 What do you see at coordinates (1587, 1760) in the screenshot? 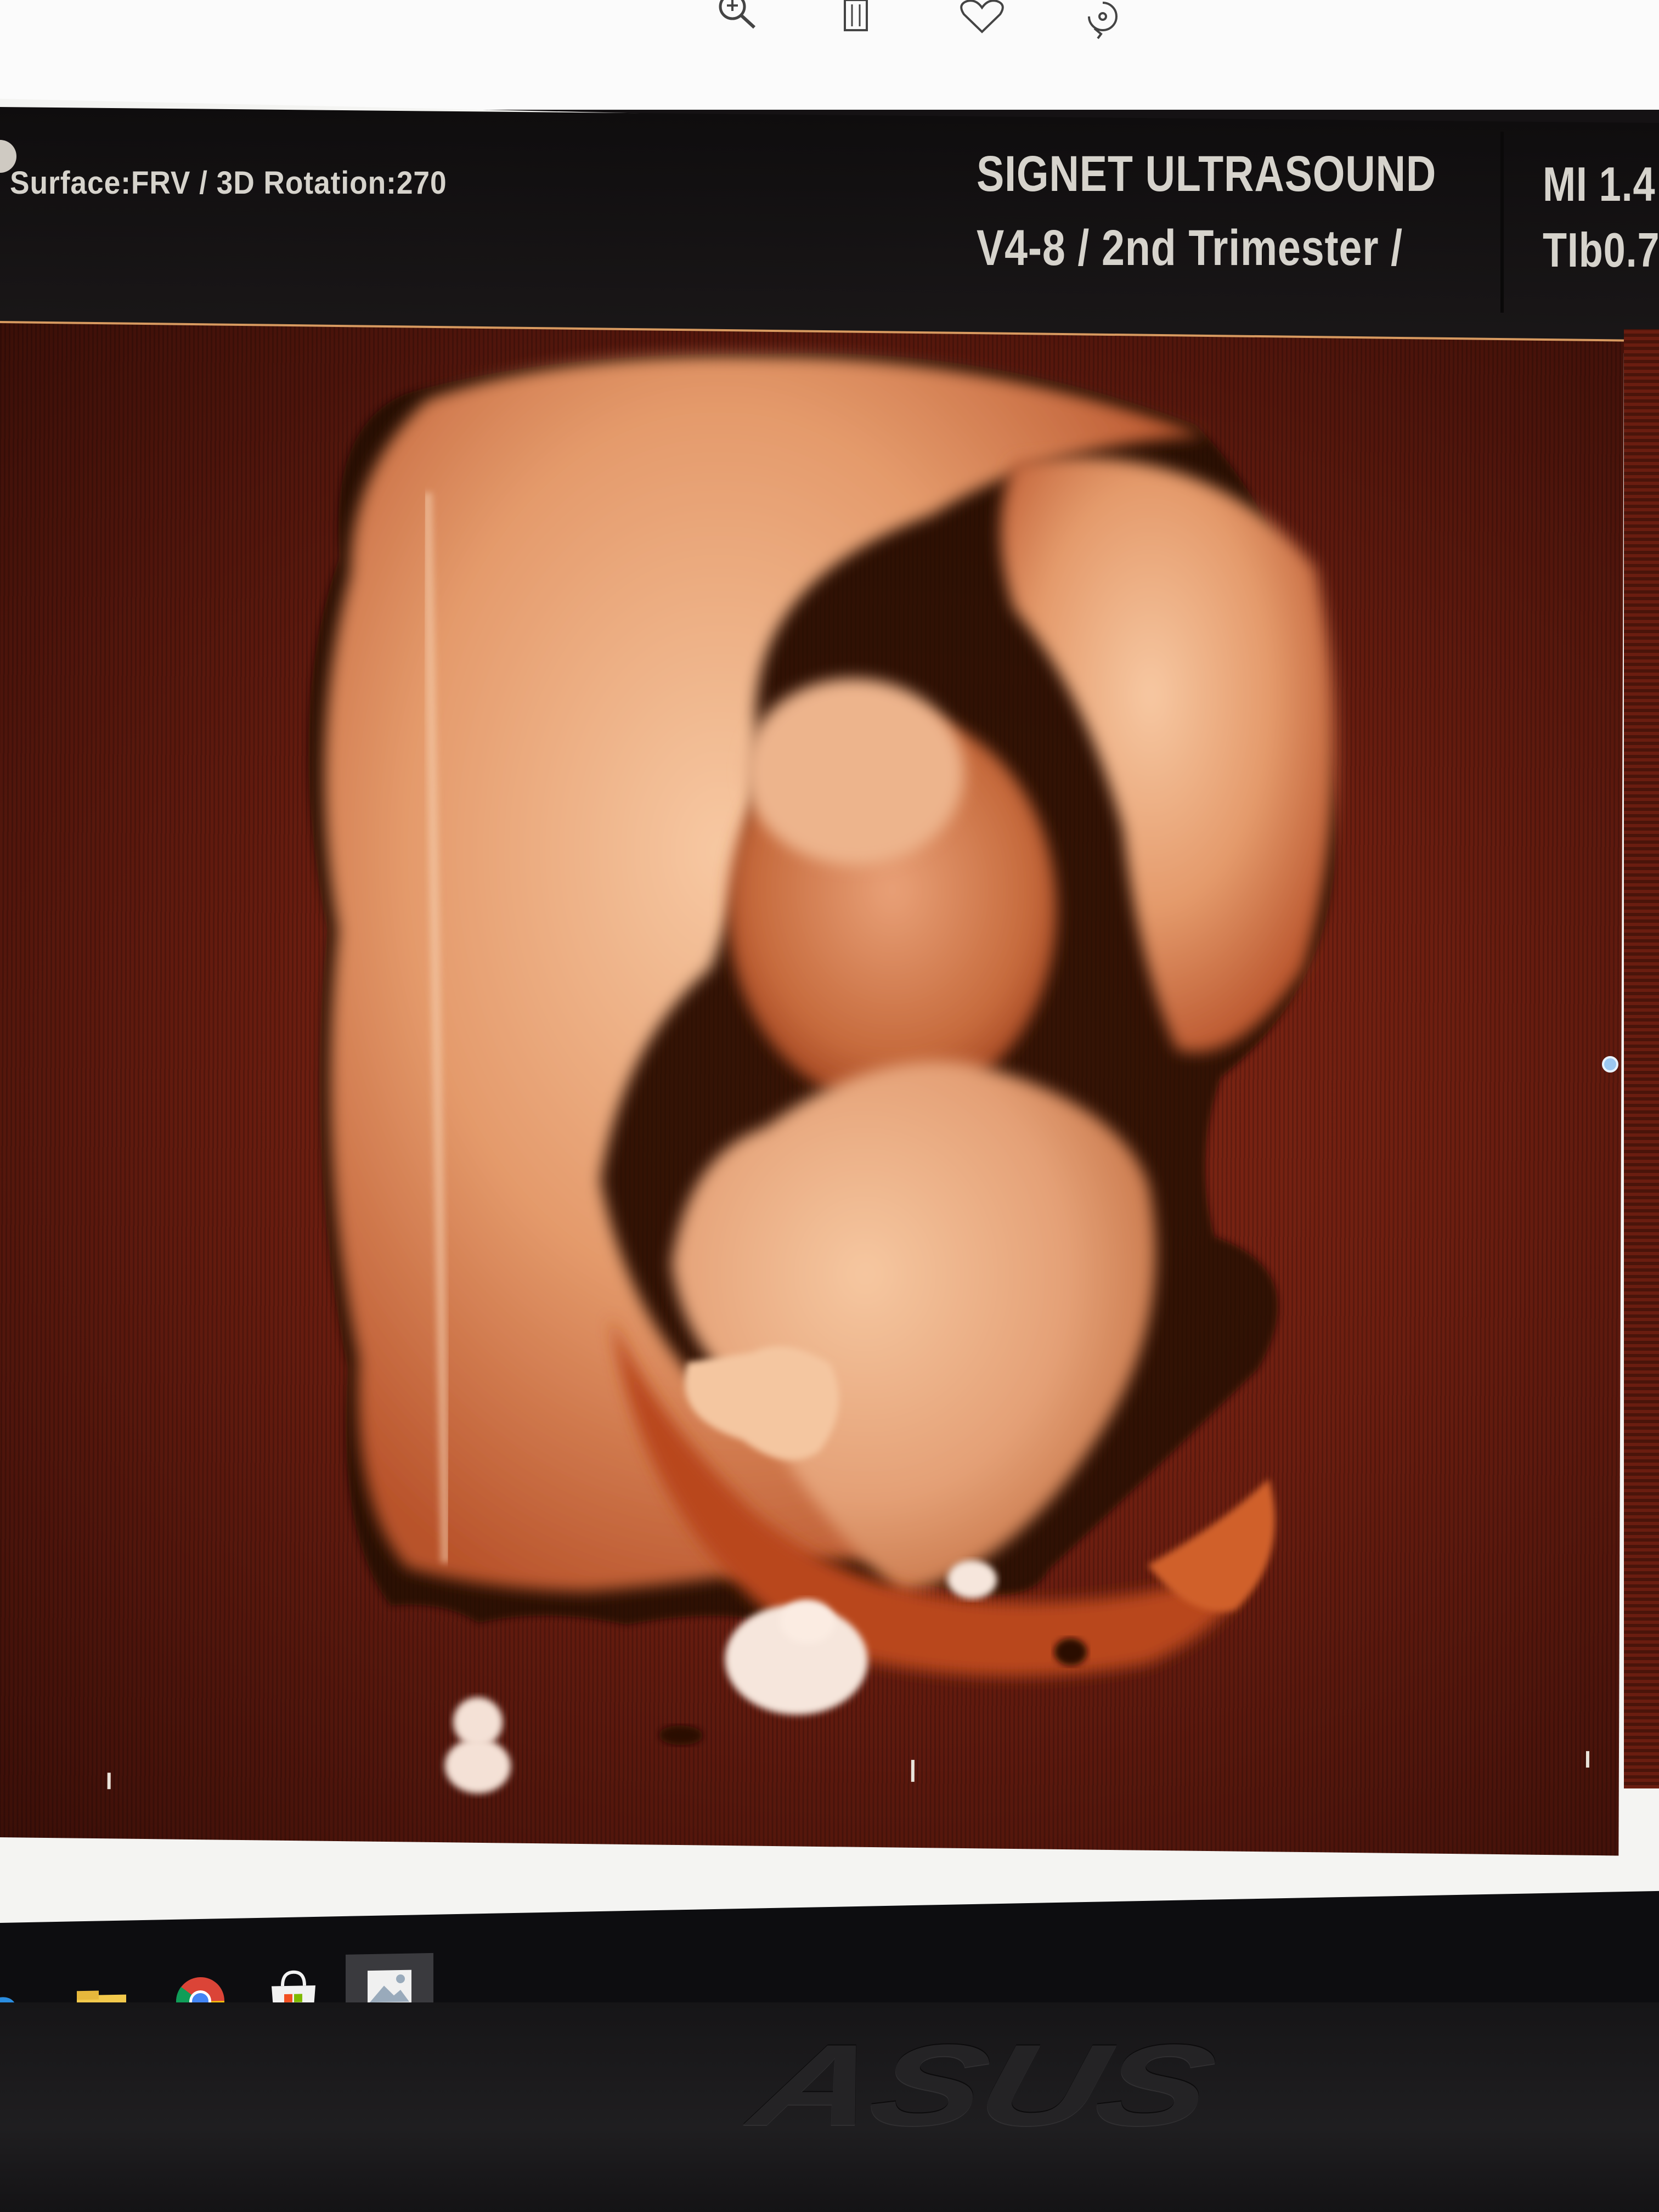
I see `scale-tick-right` at bounding box center [1587, 1760].